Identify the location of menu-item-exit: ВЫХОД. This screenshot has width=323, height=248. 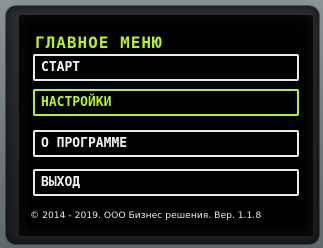
(166, 182).